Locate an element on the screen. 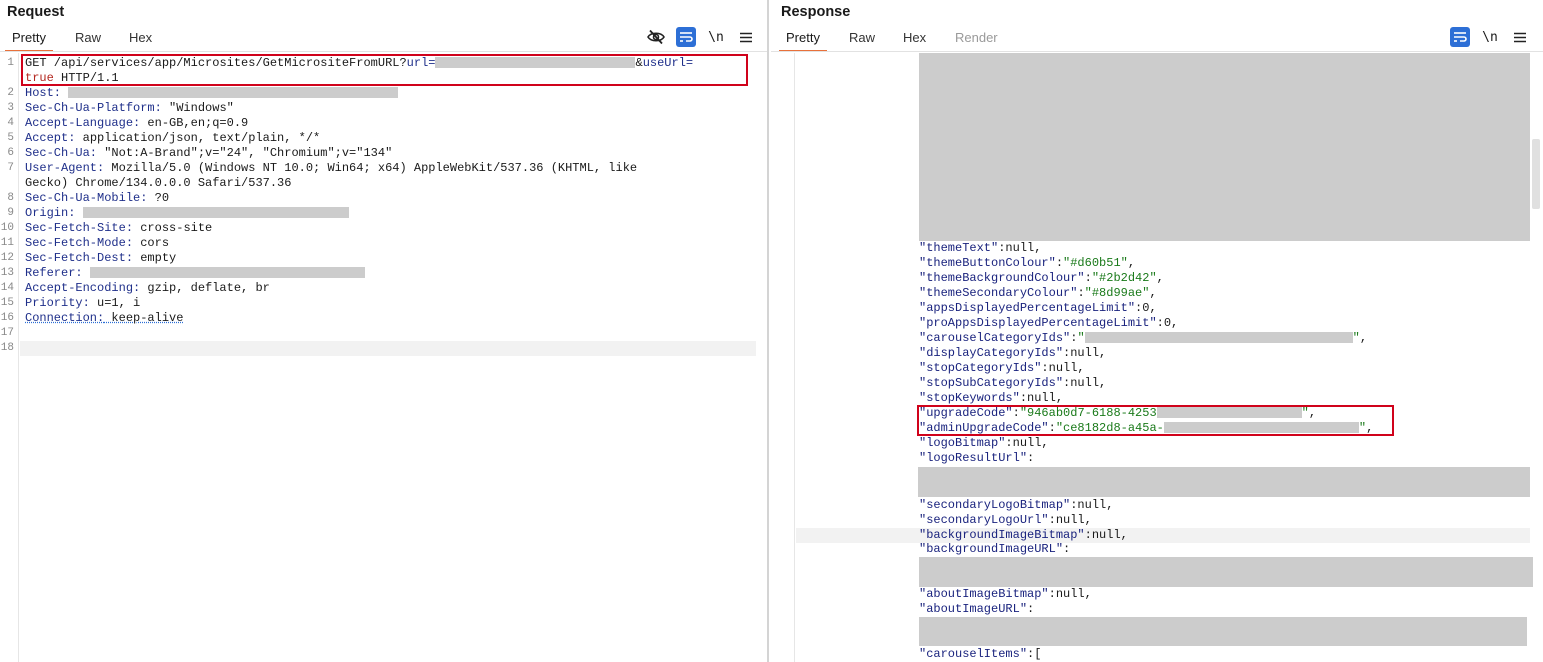  redacted-block is located at coordinates (1224, 482).